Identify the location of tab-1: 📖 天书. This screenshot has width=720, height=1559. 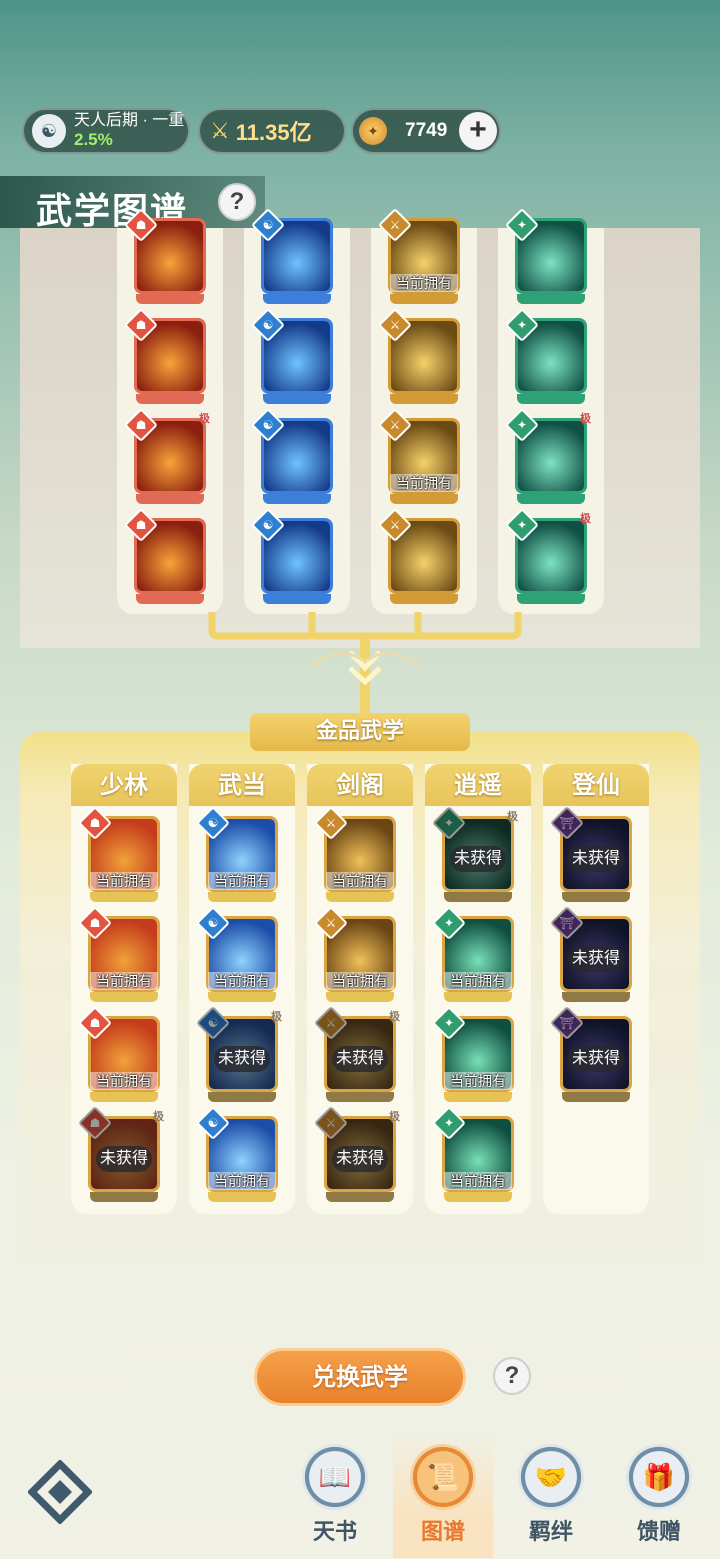
(335, 1493).